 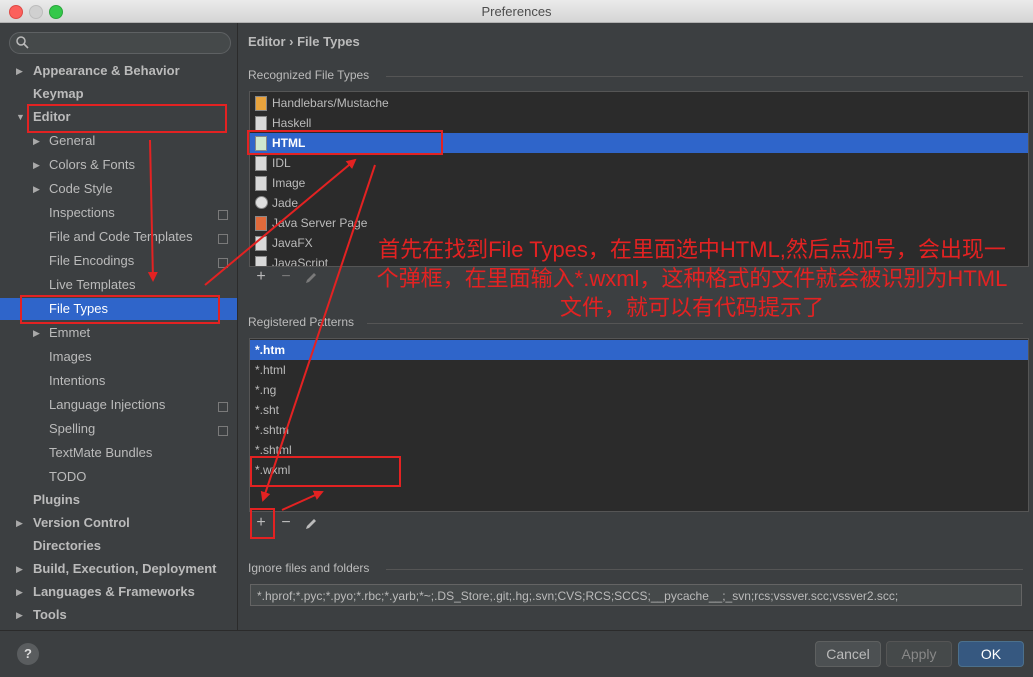 What do you see at coordinates (318, 333) in the screenshot?
I see `arrow-to-add-button` at bounding box center [318, 333].